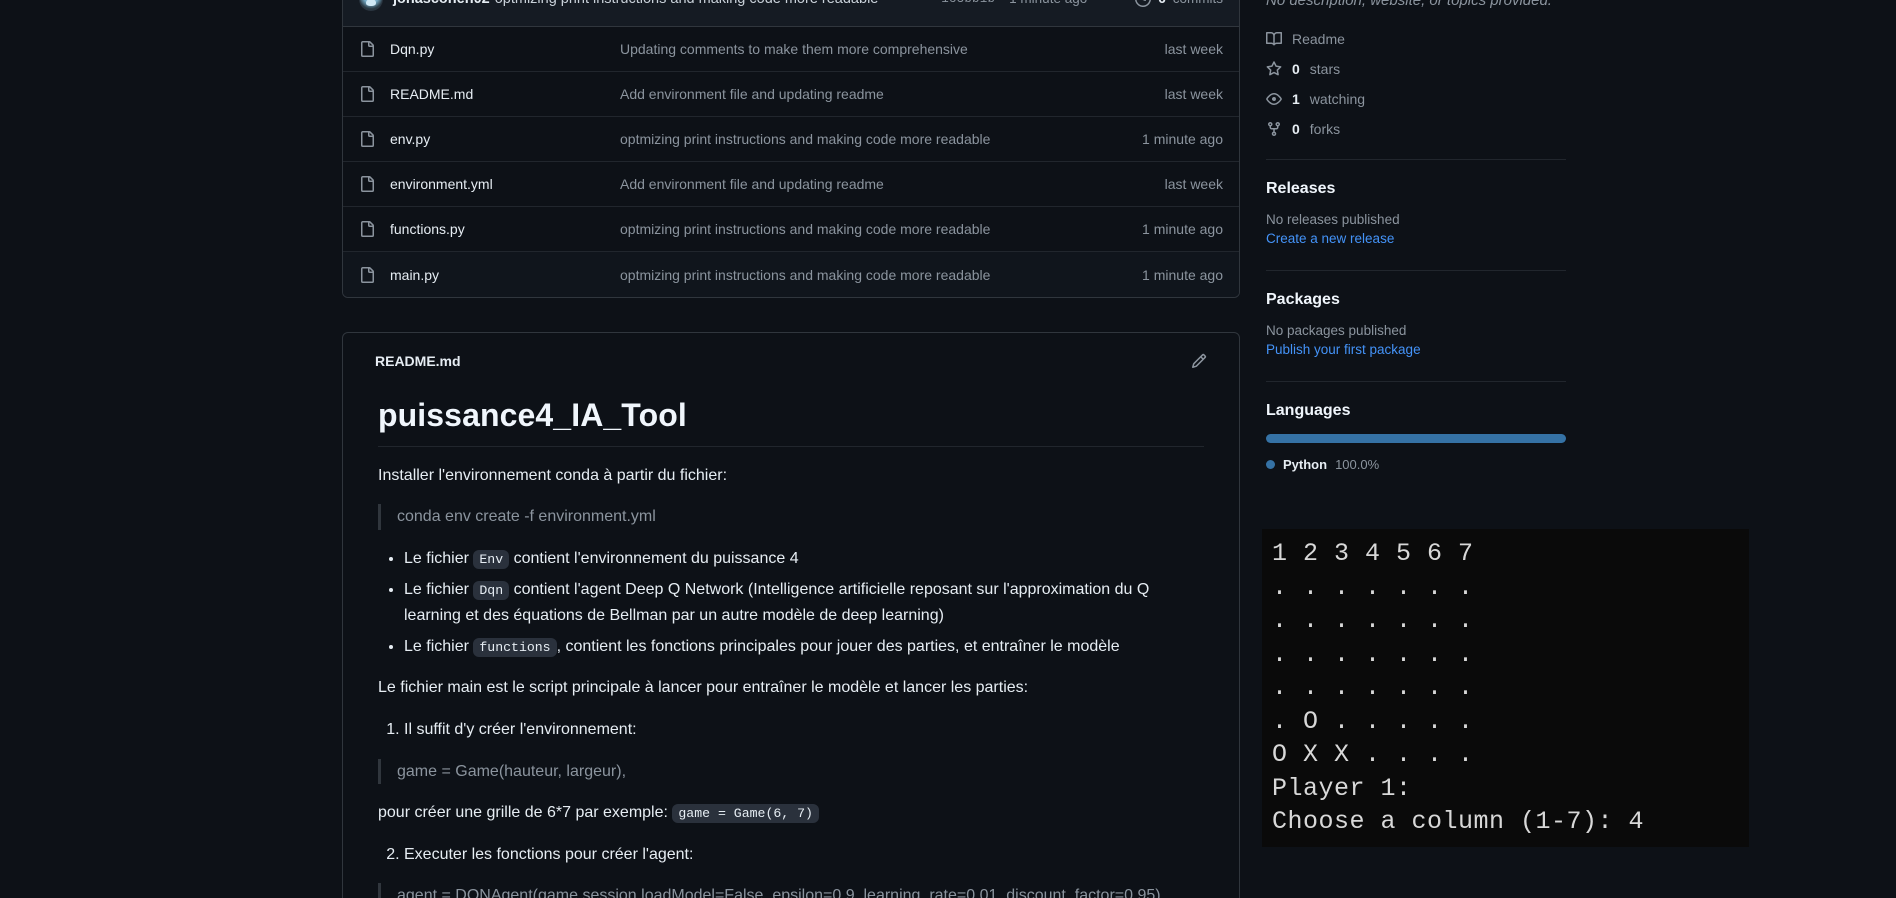 This screenshot has width=1896, height=898. I want to click on star-icon, so click(1274, 69).